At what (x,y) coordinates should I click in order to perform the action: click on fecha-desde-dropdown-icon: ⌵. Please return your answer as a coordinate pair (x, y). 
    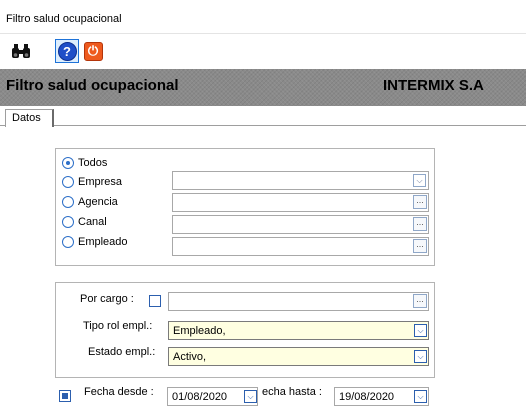
    Looking at the image, I should click on (250, 396).